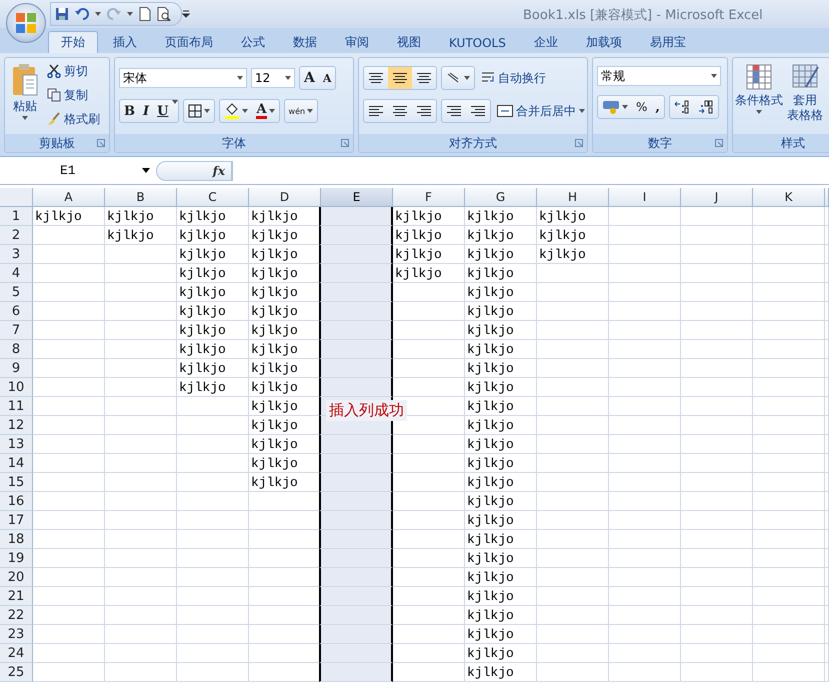  What do you see at coordinates (16, 596) in the screenshot?
I see `row-header: 21` at bounding box center [16, 596].